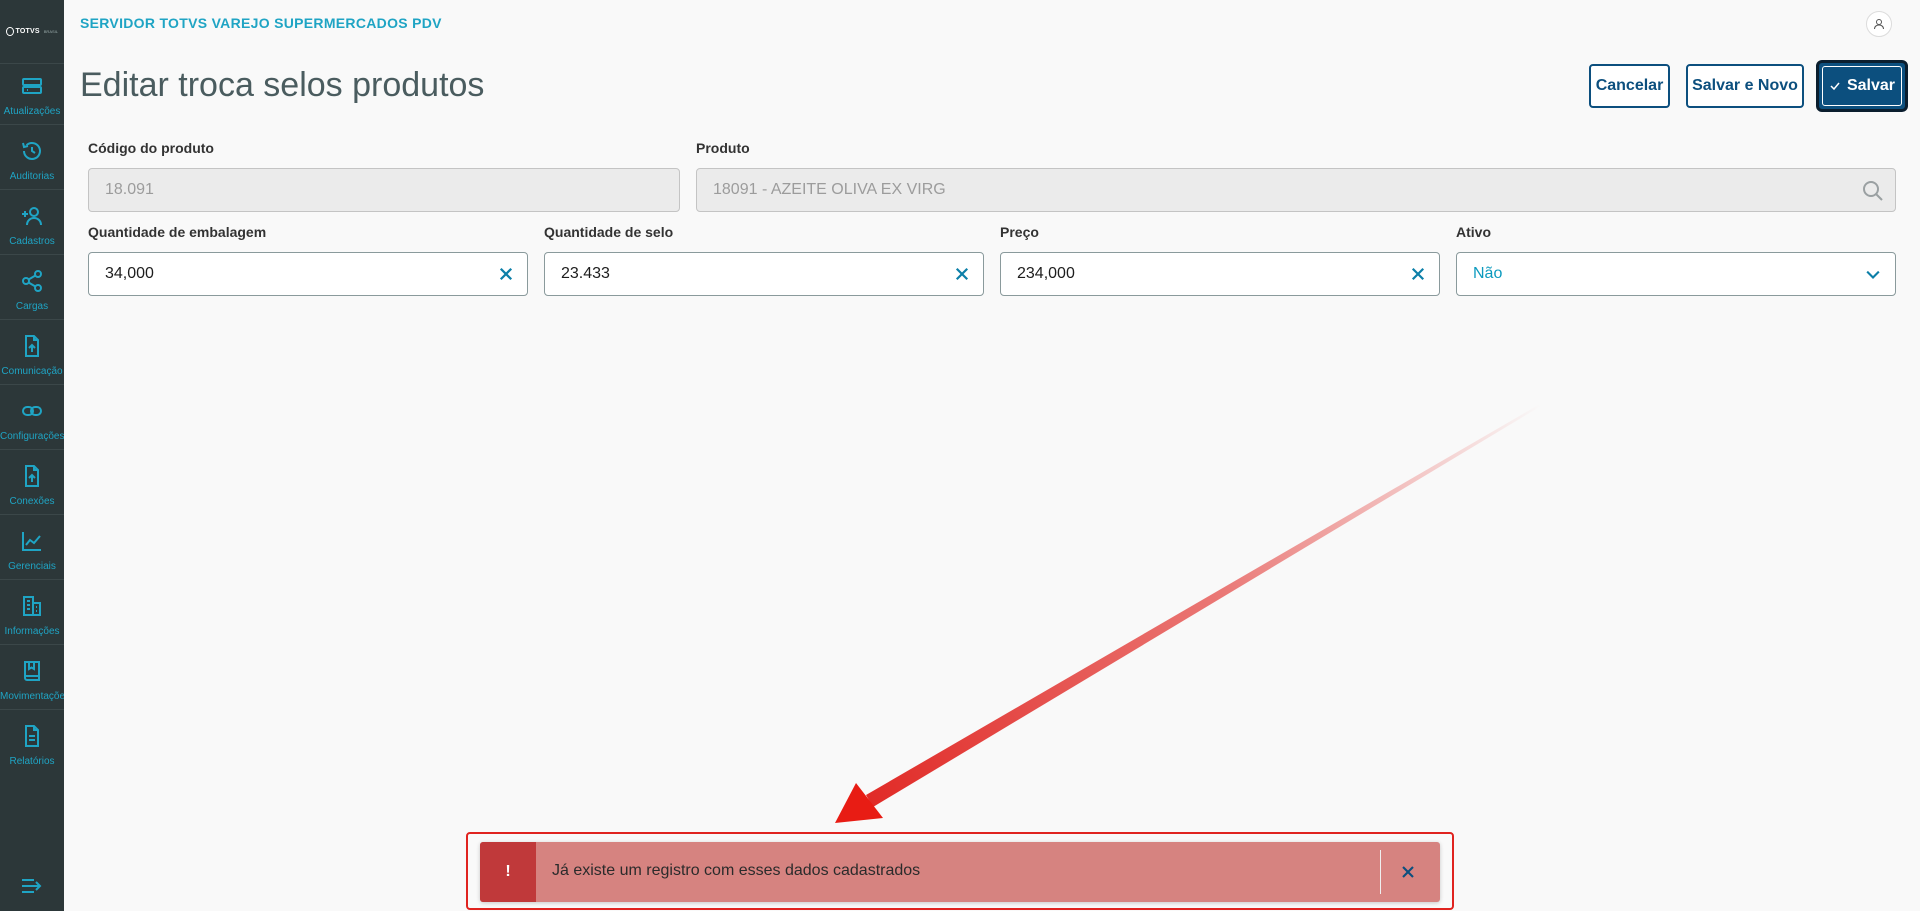 This screenshot has height=911, width=1920. Describe the element at coordinates (282, 85) in the screenshot. I see `page-title: Editar troca selos produtos` at that location.